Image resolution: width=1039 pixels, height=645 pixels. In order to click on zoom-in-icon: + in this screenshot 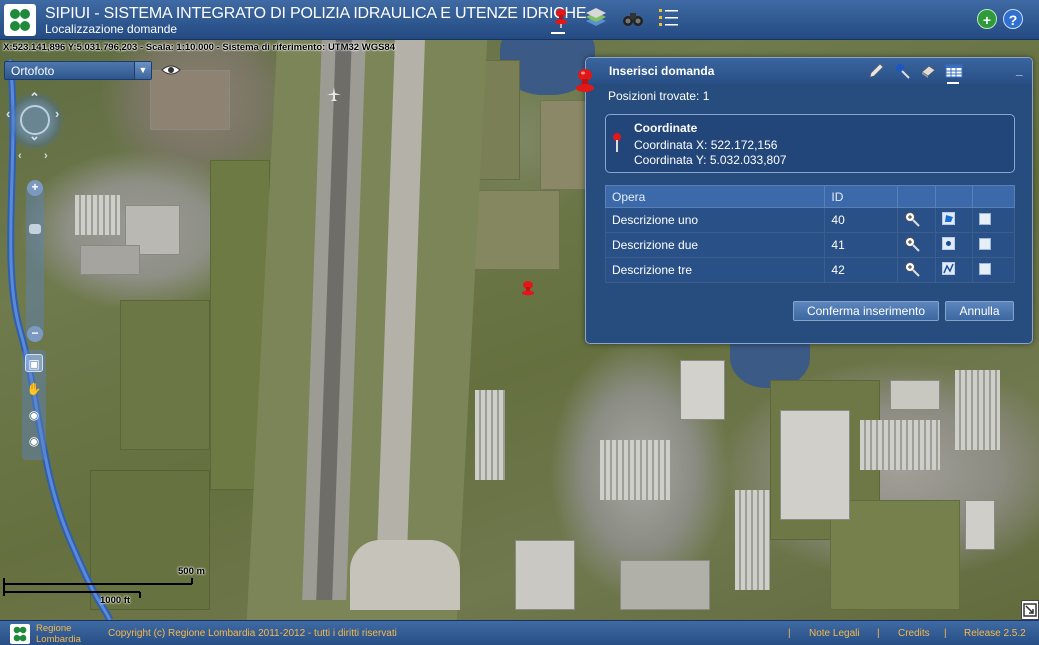, I will do `click(35, 188)`.